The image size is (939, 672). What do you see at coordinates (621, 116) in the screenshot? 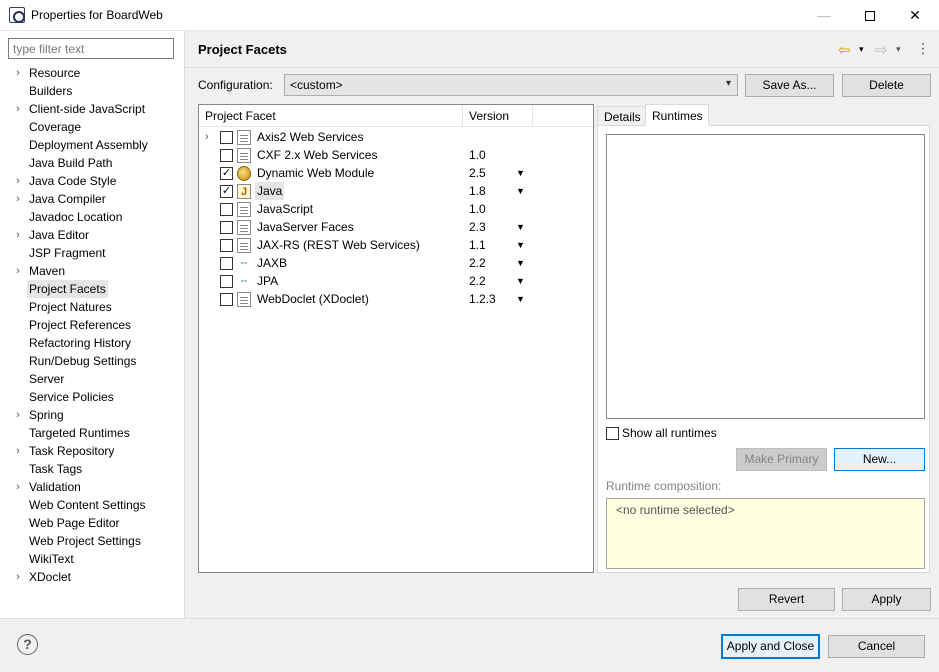
I see `tab-details: Details` at bounding box center [621, 116].